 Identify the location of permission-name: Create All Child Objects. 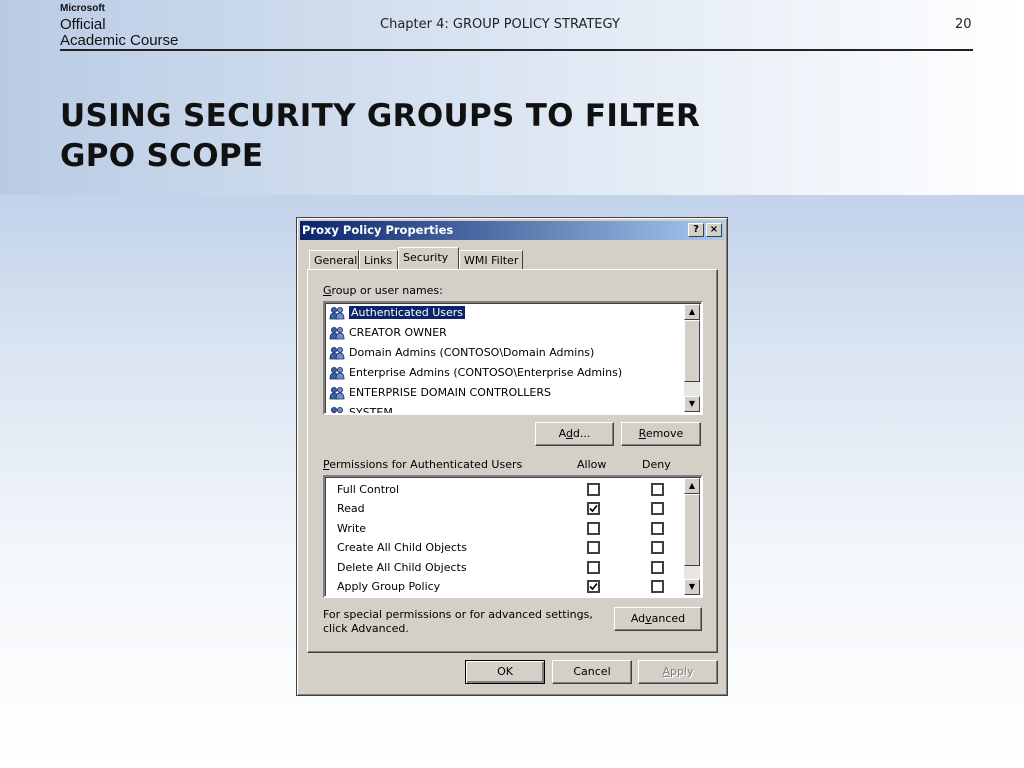
(402, 548).